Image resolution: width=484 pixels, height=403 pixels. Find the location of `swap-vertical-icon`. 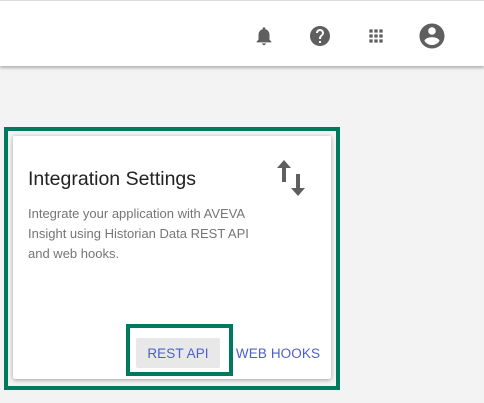

swap-vertical-icon is located at coordinates (292, 178).